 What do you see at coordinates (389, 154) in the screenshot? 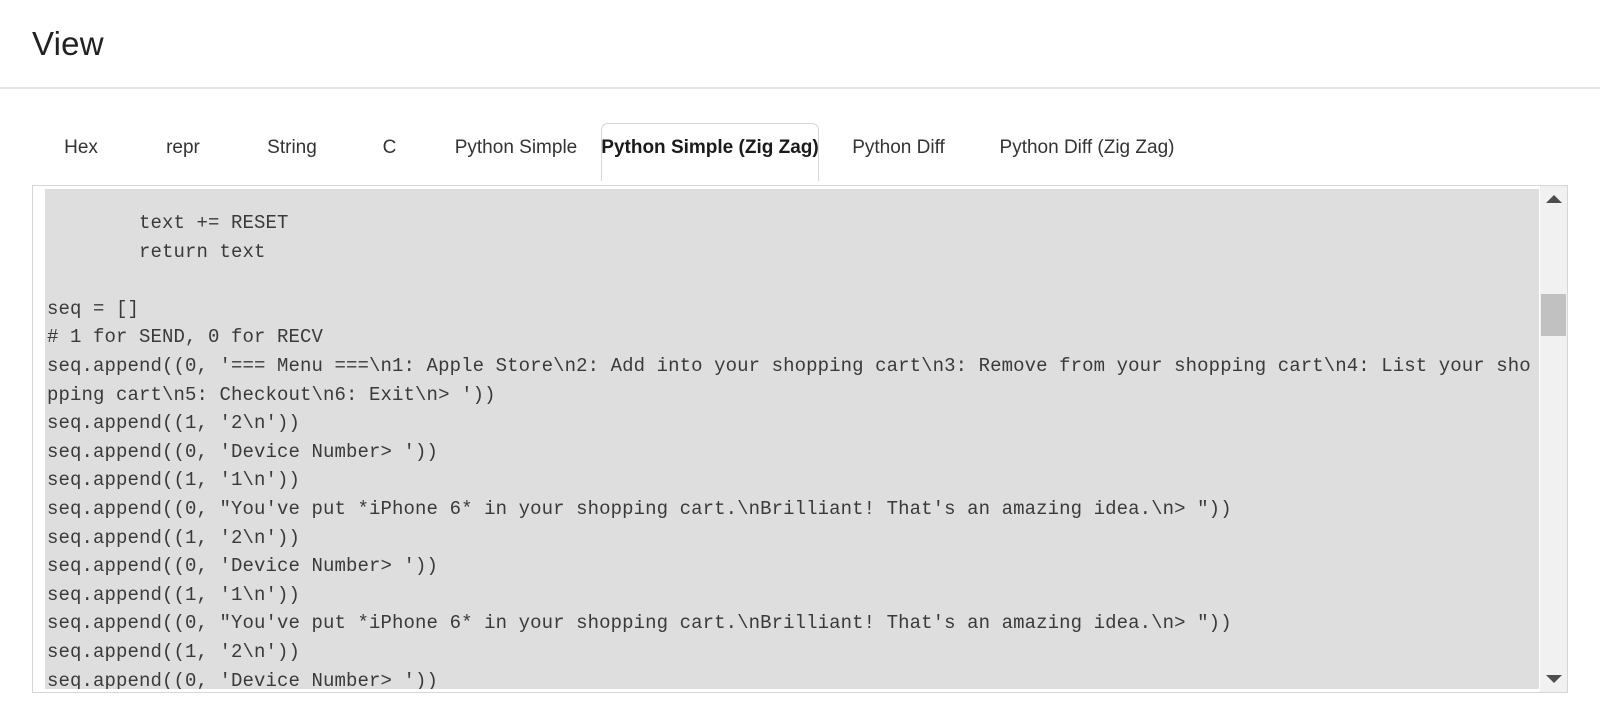
I see `tab-c: C` at bounding box center [389, 154].